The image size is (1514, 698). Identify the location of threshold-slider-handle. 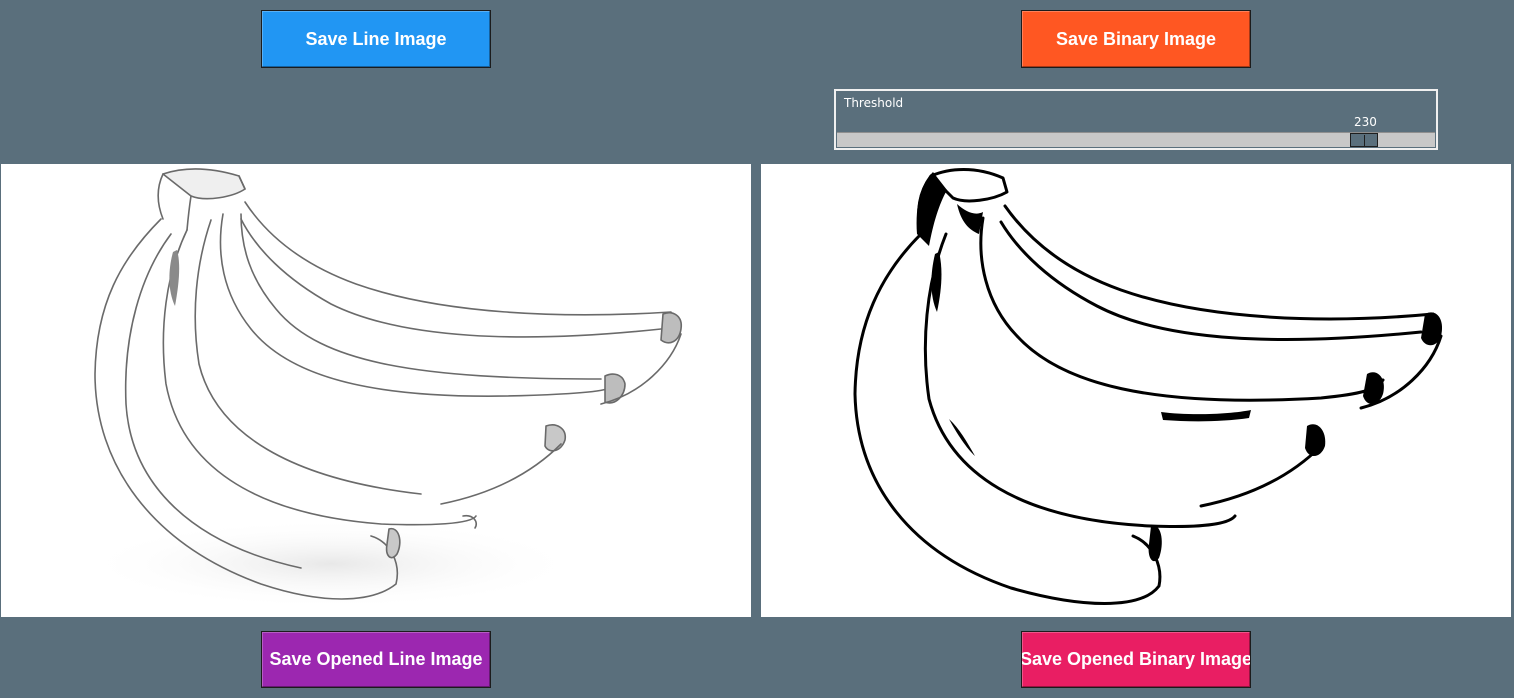
(1364, 140).